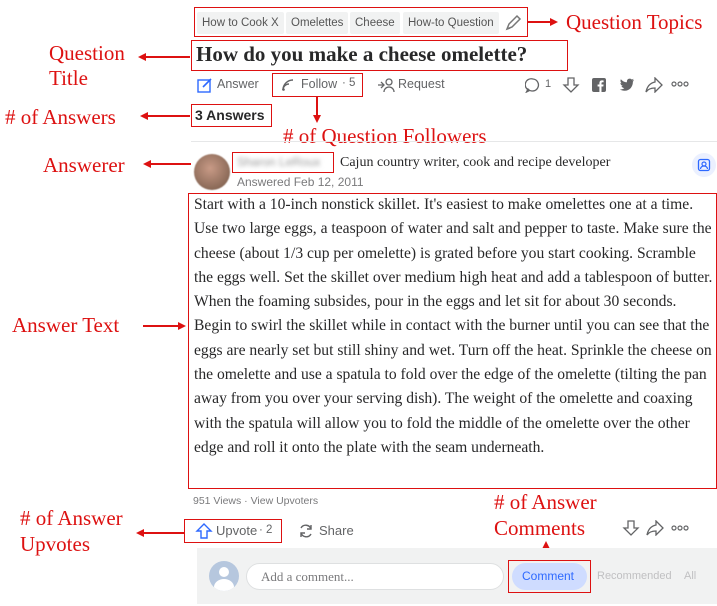 Image resolution: width=717 pixels, height=606 pixels. What do you see at coordinates (224, 585) in the screenshot?
I see `avatar-body` at bounding box center [224, 585].